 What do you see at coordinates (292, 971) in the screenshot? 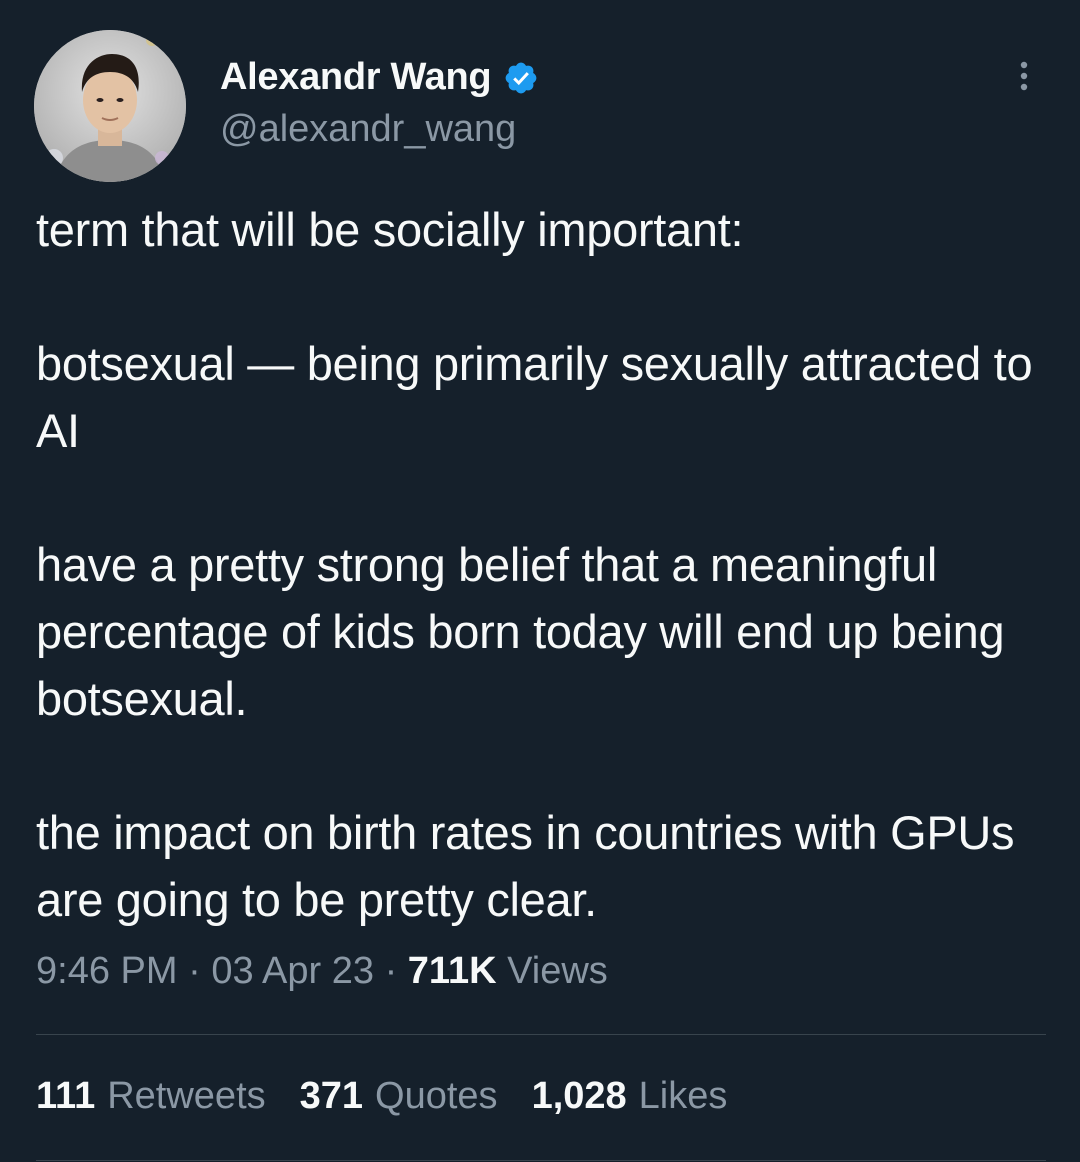
I see `tweet-date: 03 Apr 23` at bounding box center [292, 971].